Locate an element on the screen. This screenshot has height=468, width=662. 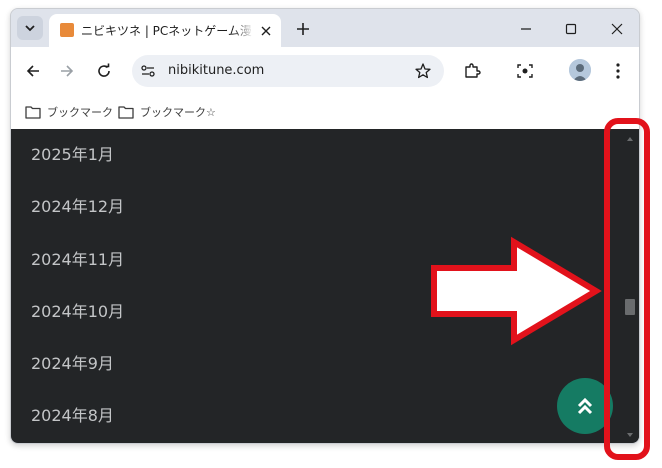
bookmark-label: ブックマーク☆ is located at coordinates (178, 112).